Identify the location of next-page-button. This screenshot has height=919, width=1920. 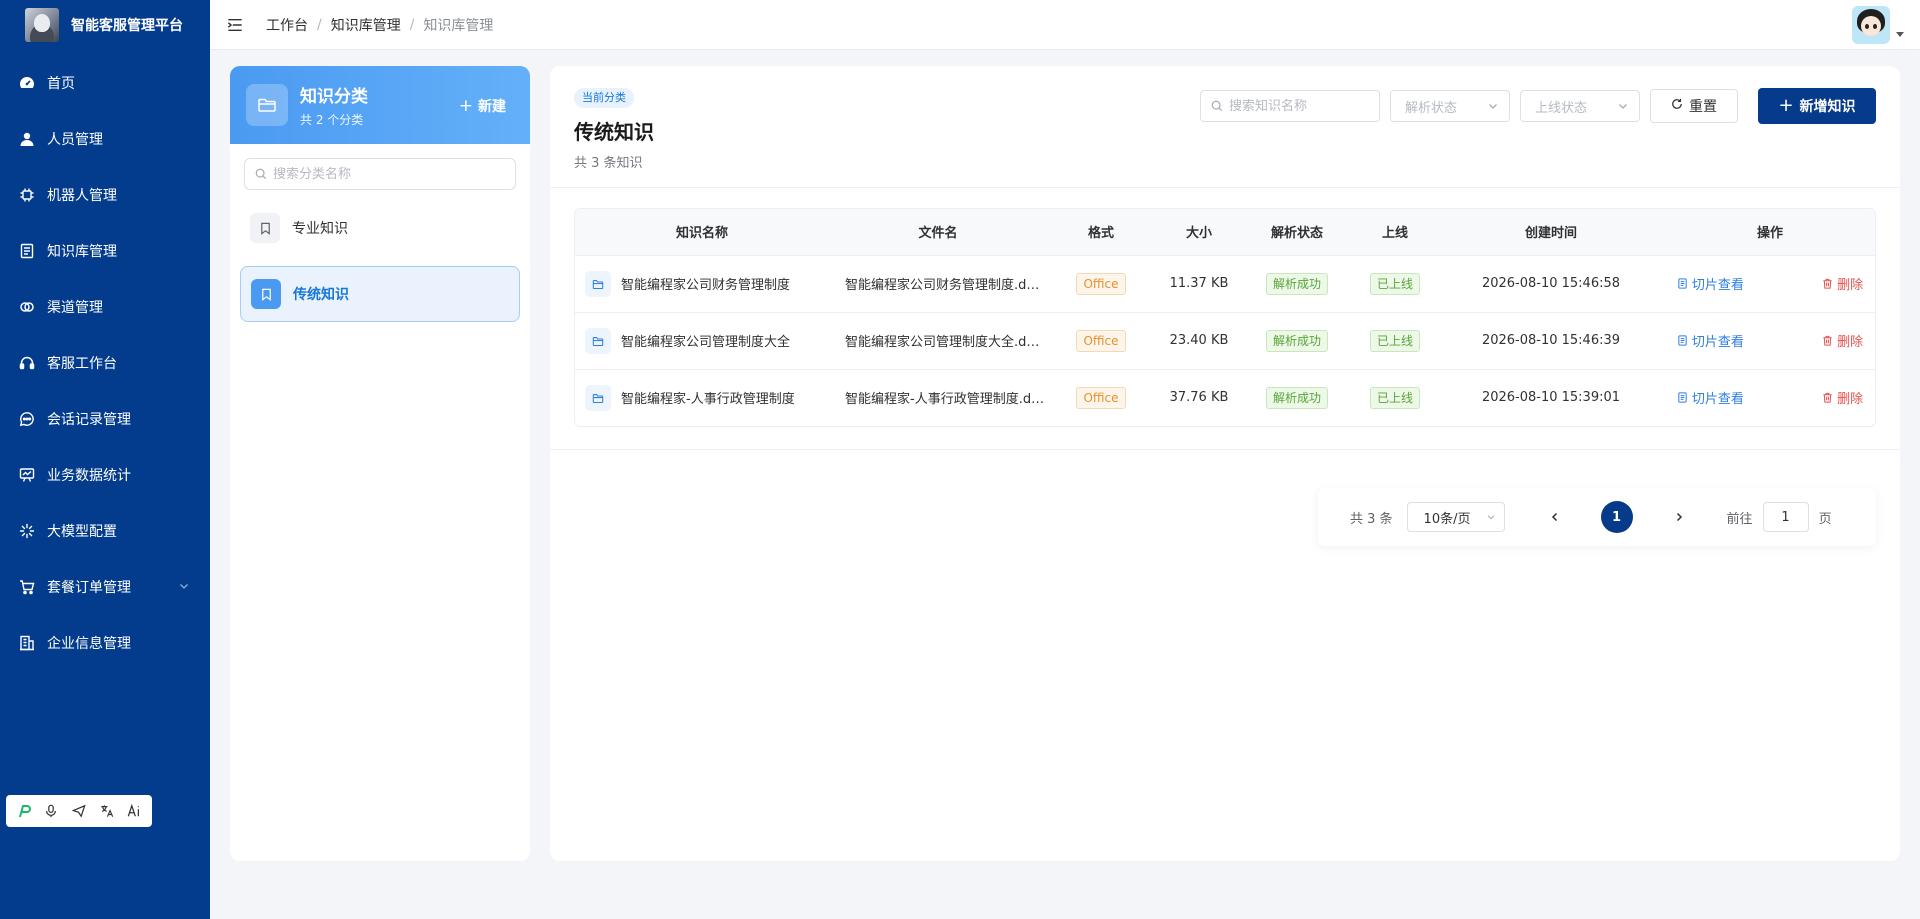
(1679, 517).